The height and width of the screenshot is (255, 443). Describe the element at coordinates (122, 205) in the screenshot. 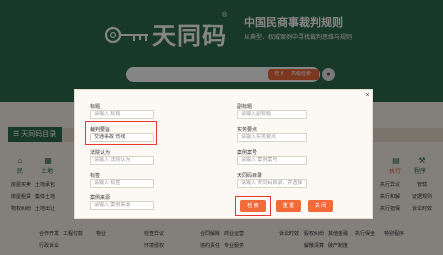

I see `source-input: 请输入 案例来源` at that location.